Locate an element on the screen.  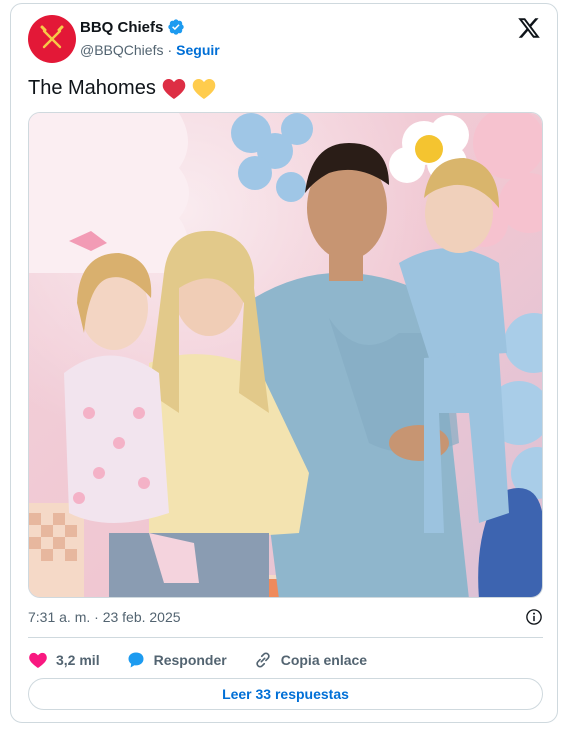
verified-badge-icon is located at coordinates (176, 27).